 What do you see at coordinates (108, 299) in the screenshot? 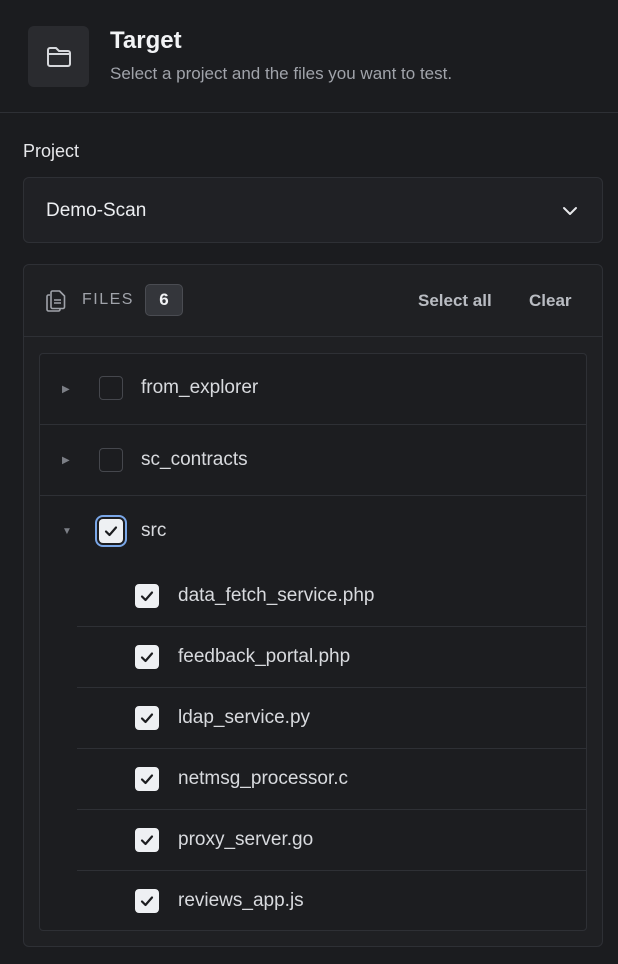
I see `files-label: FILES` at bounding box center [108, 299].